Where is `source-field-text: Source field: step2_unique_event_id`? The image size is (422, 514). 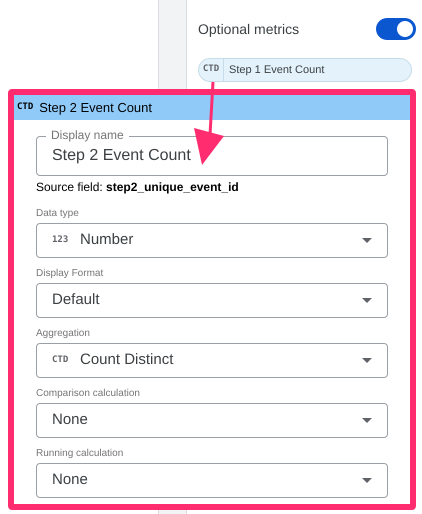 source-field-text: Source field: step2_unique_event_id is located at coordinates (138, 187).